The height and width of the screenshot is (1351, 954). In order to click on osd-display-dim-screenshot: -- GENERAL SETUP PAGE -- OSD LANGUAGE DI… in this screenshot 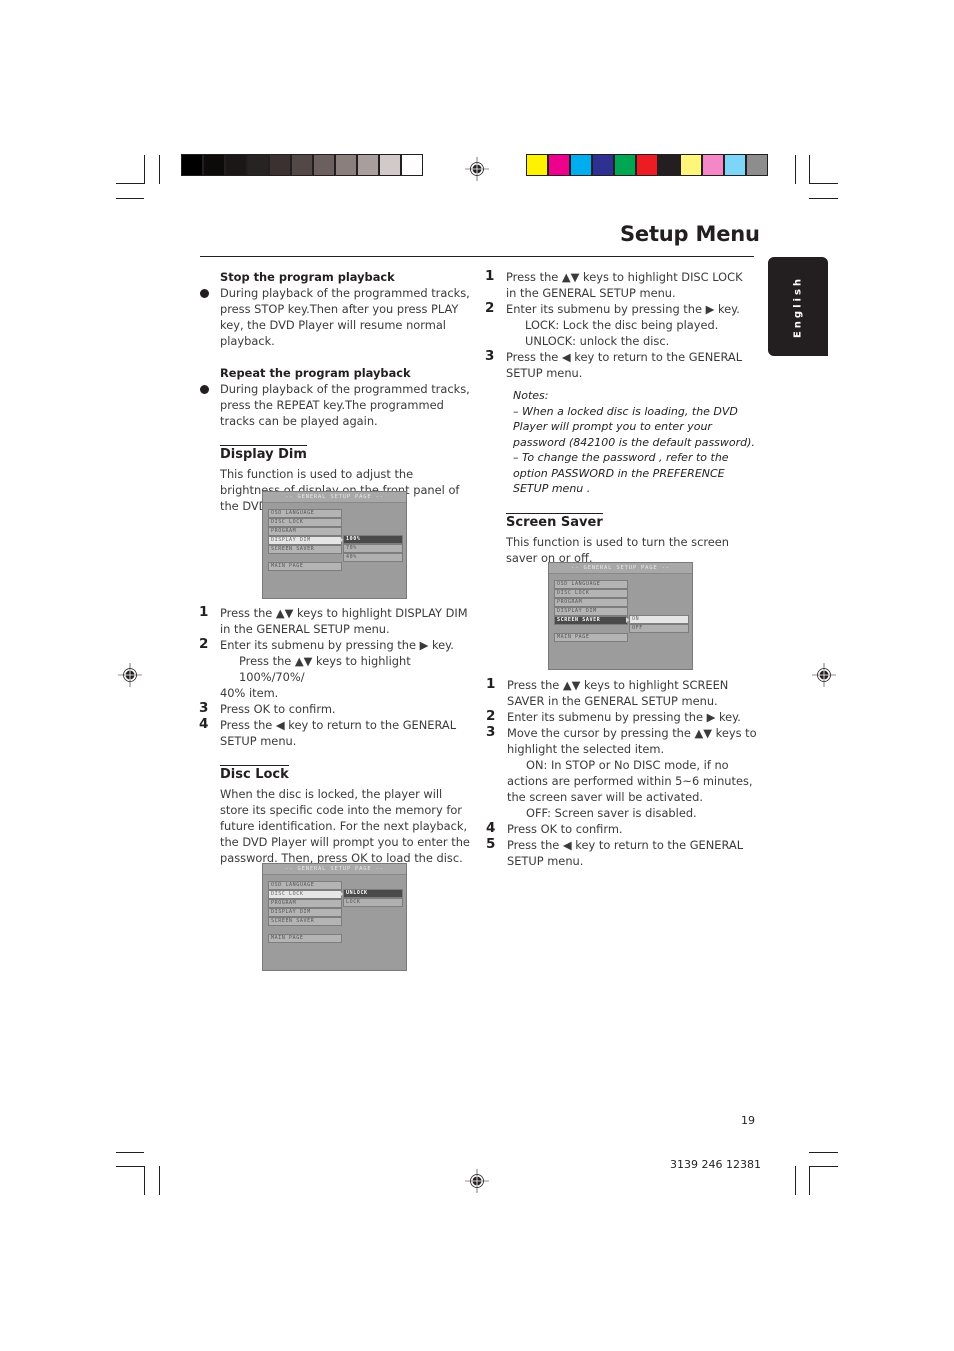, I will do `click(334, 545)`.